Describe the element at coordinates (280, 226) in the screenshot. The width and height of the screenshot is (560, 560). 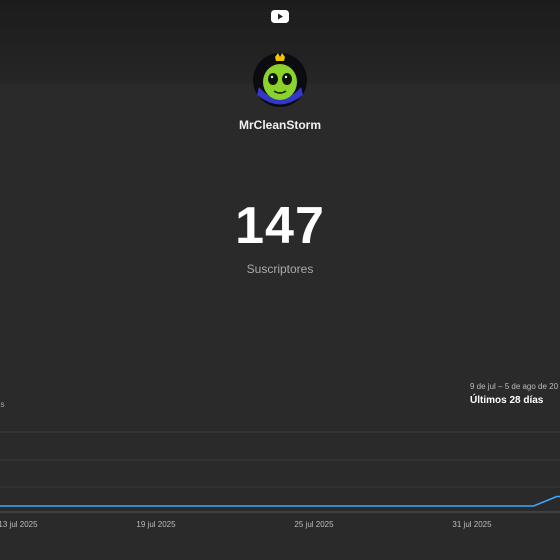
I see `subscriber-count: 147` at that location.